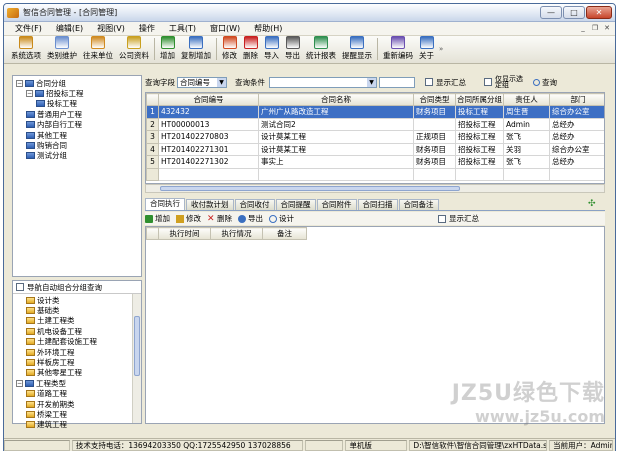 The height and width of the screenshot is (456, 621). I want to click on tree-item: 购销合同, so click(77, 145).